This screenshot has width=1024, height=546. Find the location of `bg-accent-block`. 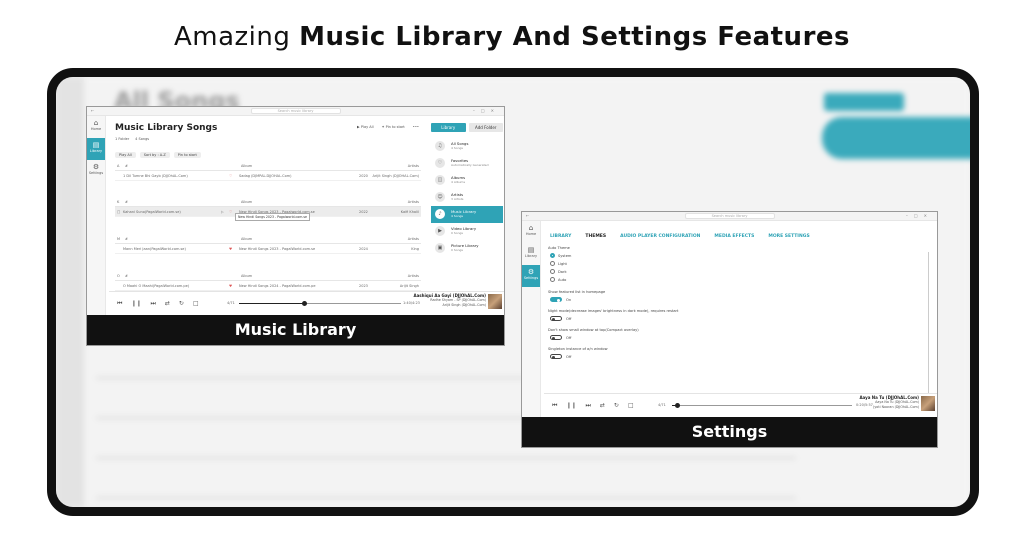

bg-accent-block is located at coordinates (864, 102).